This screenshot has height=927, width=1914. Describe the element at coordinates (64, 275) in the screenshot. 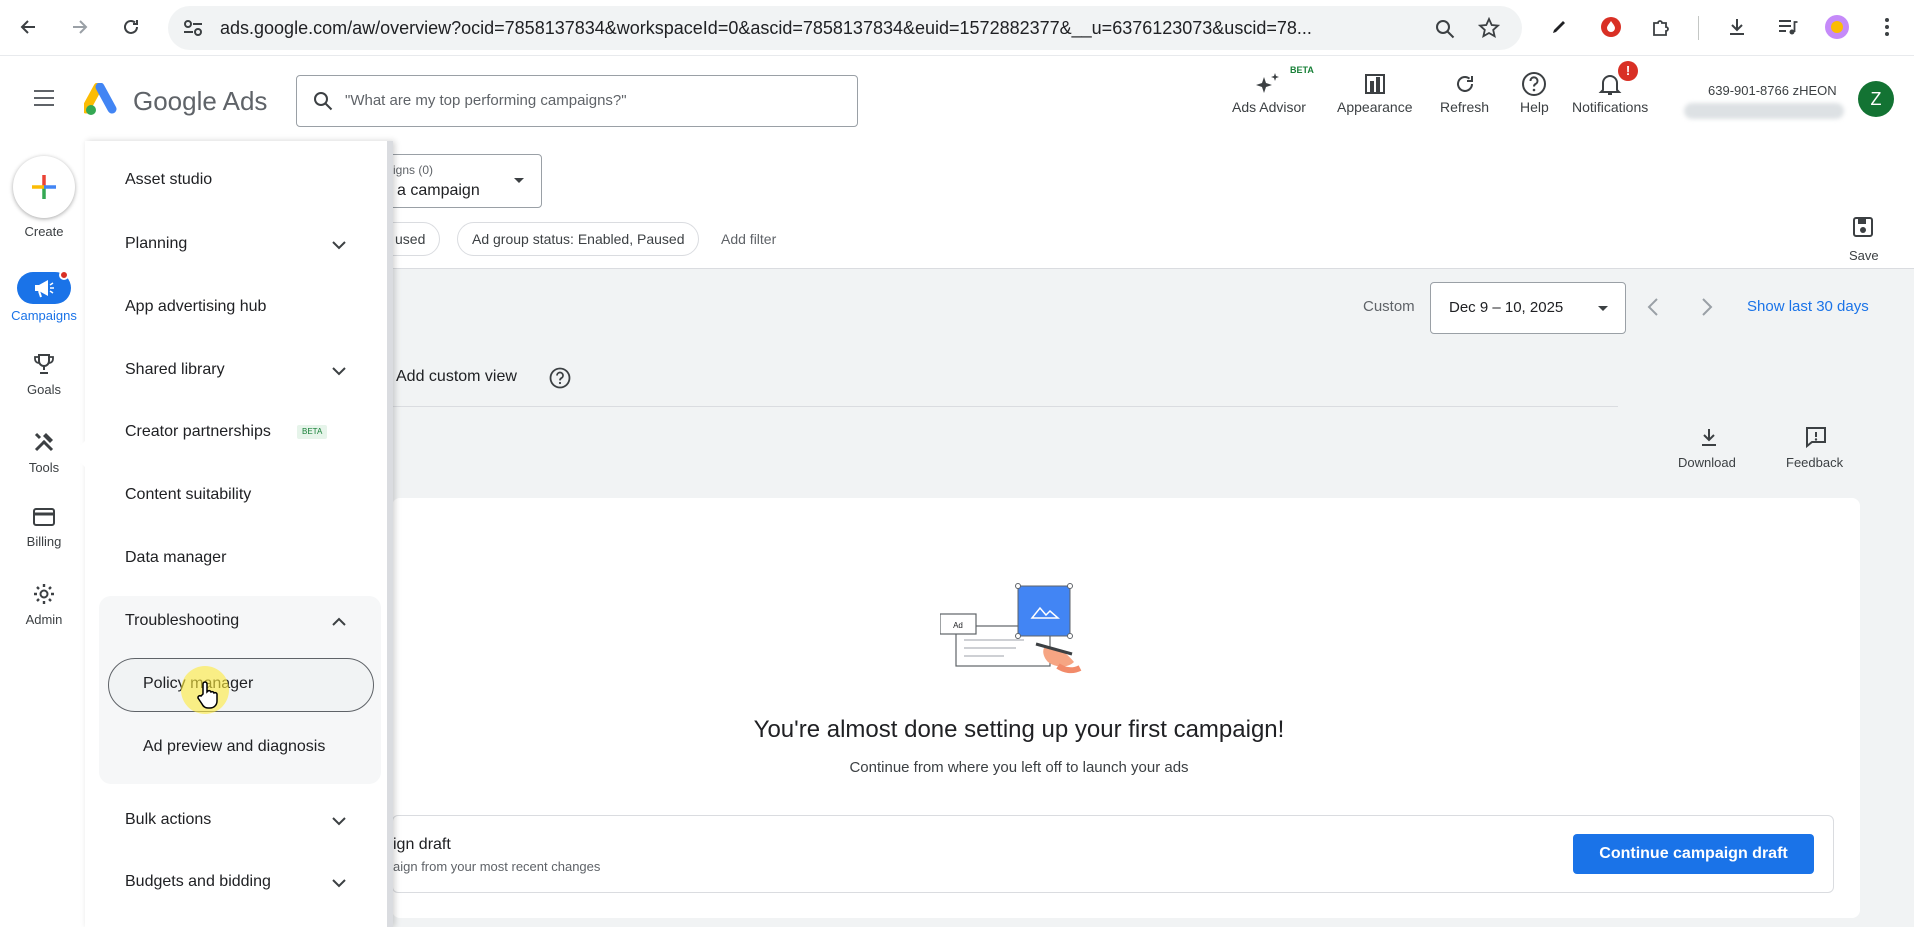

I see `campaigns-alert-dot` at that location.